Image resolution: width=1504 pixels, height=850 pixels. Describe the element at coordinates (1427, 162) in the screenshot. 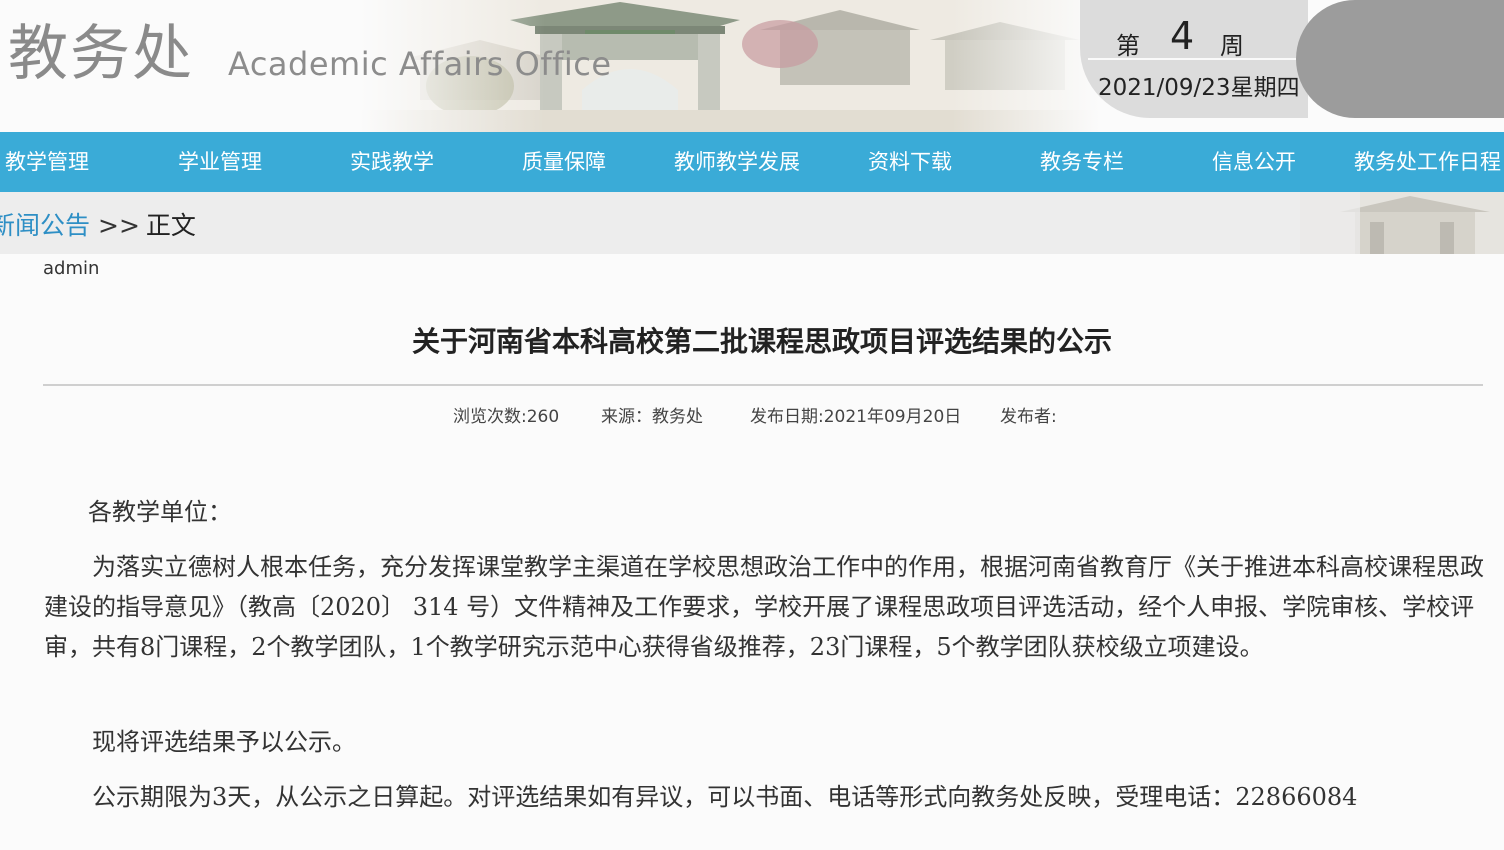

I see `nav-item-work-schedule: 教务处工作日程` at that location.